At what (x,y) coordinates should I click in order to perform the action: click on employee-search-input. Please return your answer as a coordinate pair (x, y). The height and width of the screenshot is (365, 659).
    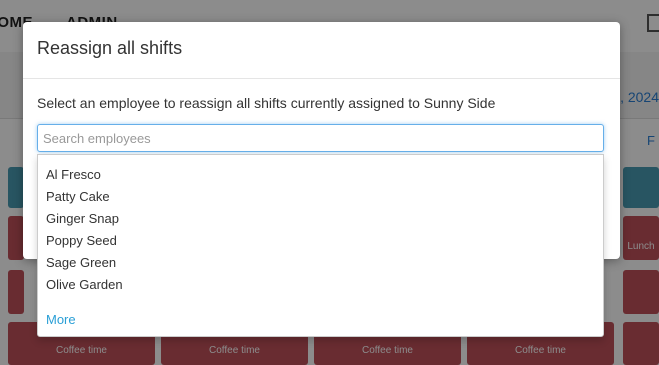
    Looking at the image, I should click on (320, 138).